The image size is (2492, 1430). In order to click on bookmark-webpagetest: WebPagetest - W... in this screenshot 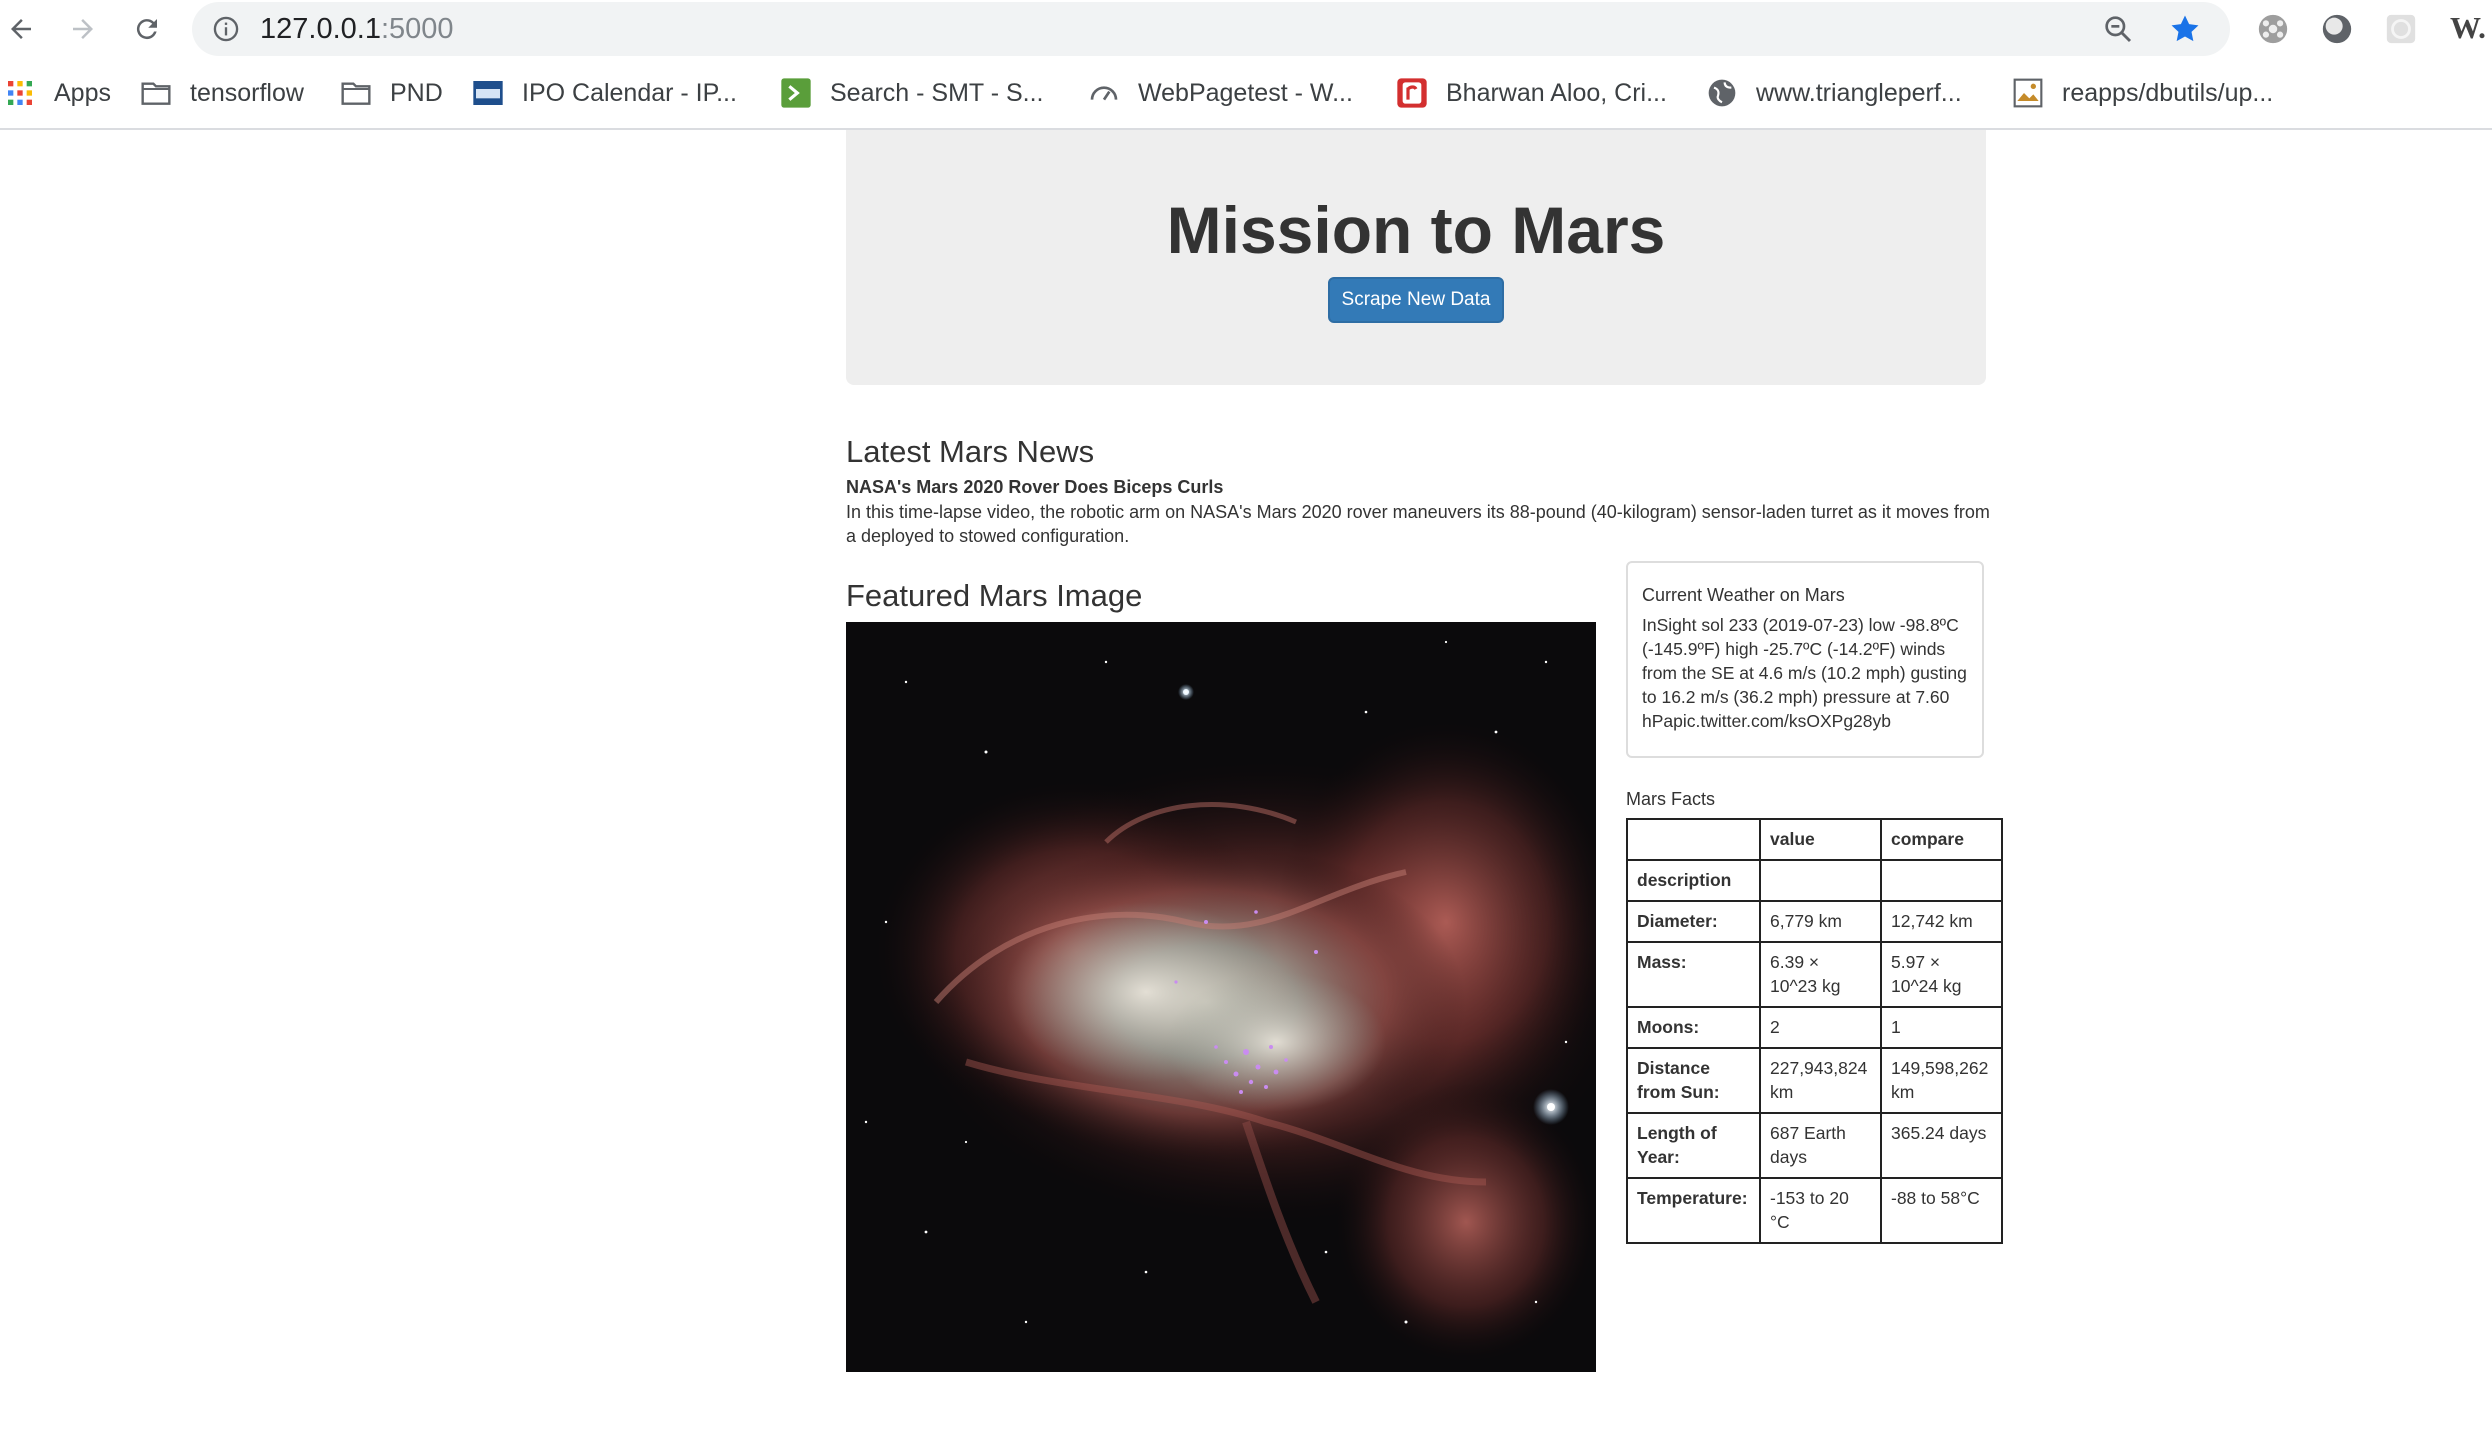, I will do `click(1220, 93)`.